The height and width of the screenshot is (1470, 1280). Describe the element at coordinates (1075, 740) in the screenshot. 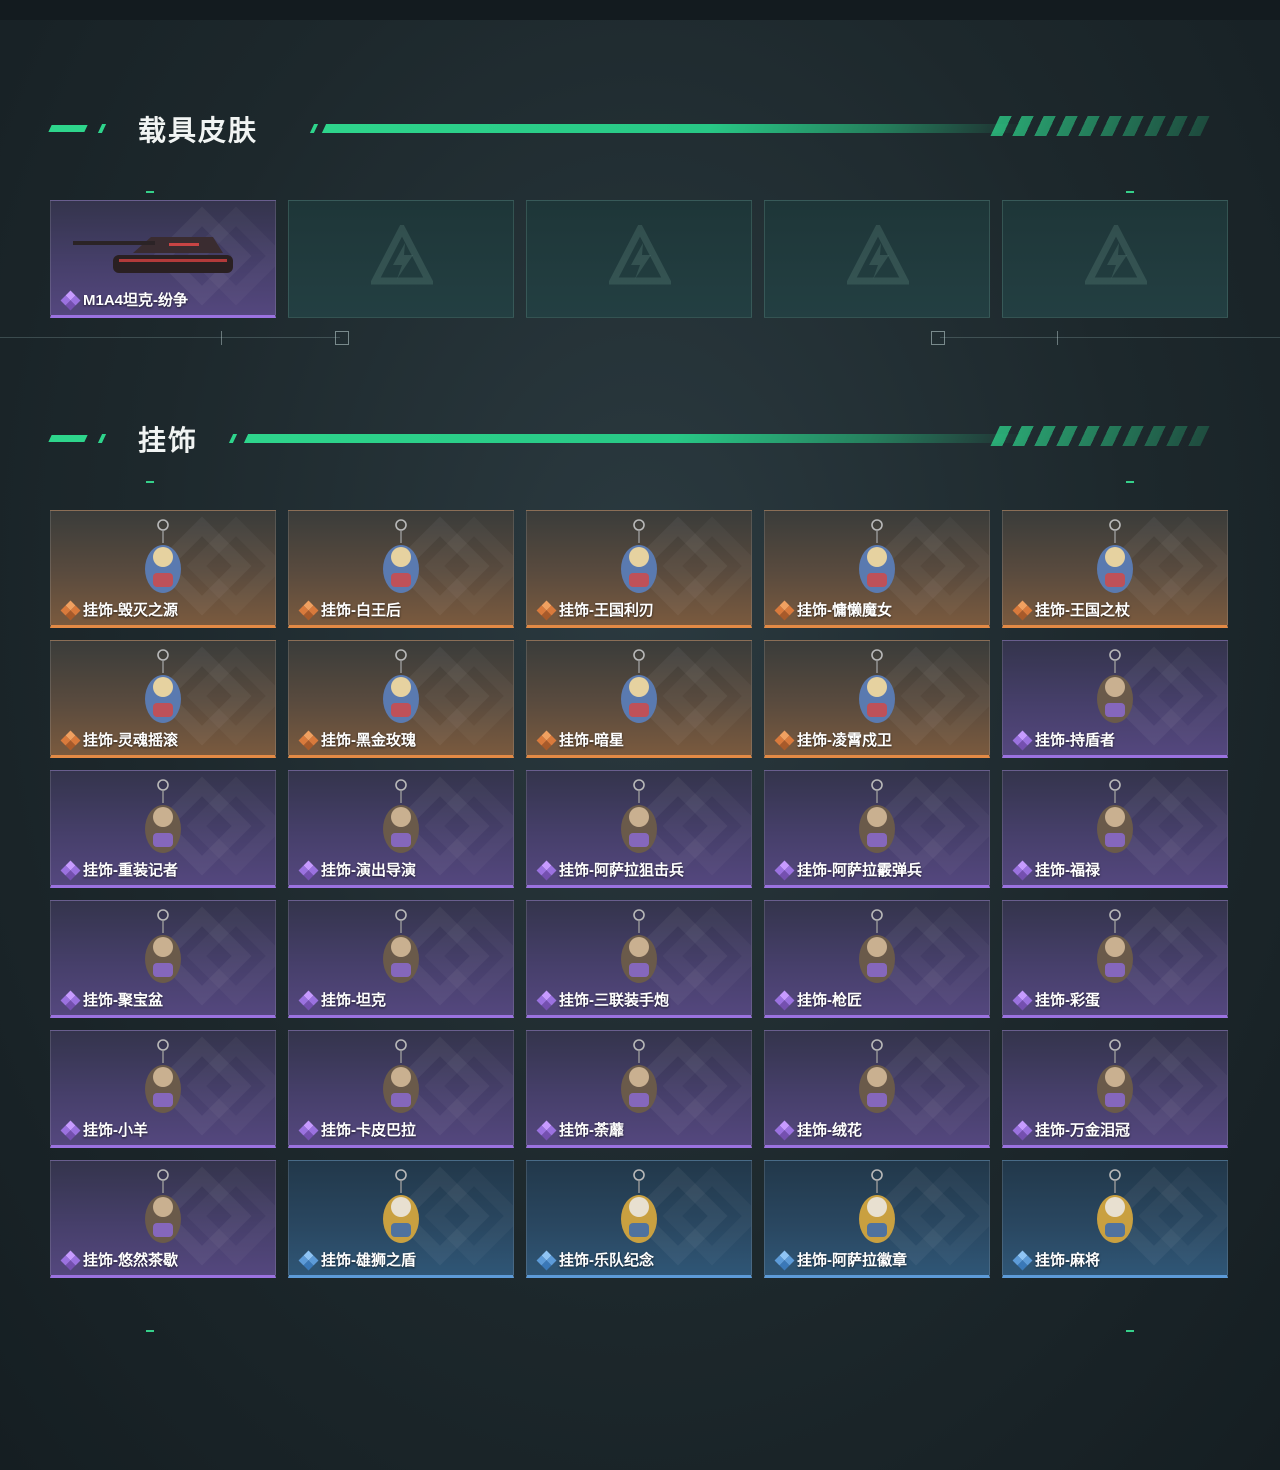

I see `item-label: 挂饰-持盾者` at that location.